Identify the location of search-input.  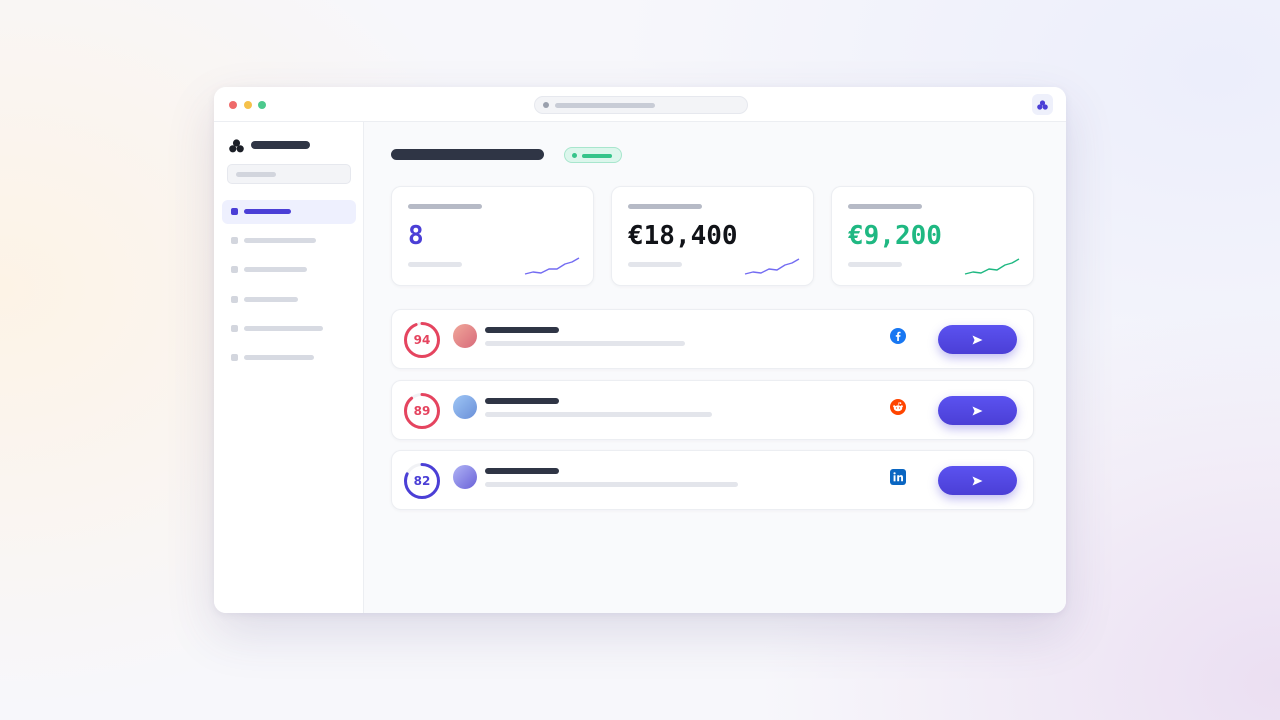
(289, 174).